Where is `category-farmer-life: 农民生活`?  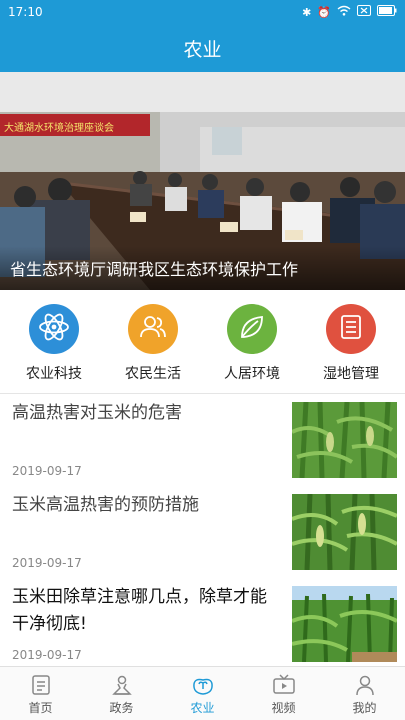
category-farmer-life: 农民生活 is located at coordinates (153, 348).